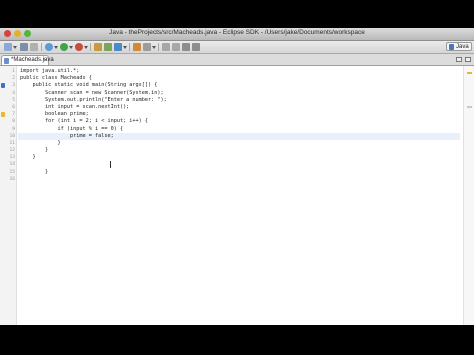 The width and height of the screenshot is (474, 355). Describe the element at coordinates (230, 114) in the screenshot. I see `code-line: 7 boolean prime;` at that location.